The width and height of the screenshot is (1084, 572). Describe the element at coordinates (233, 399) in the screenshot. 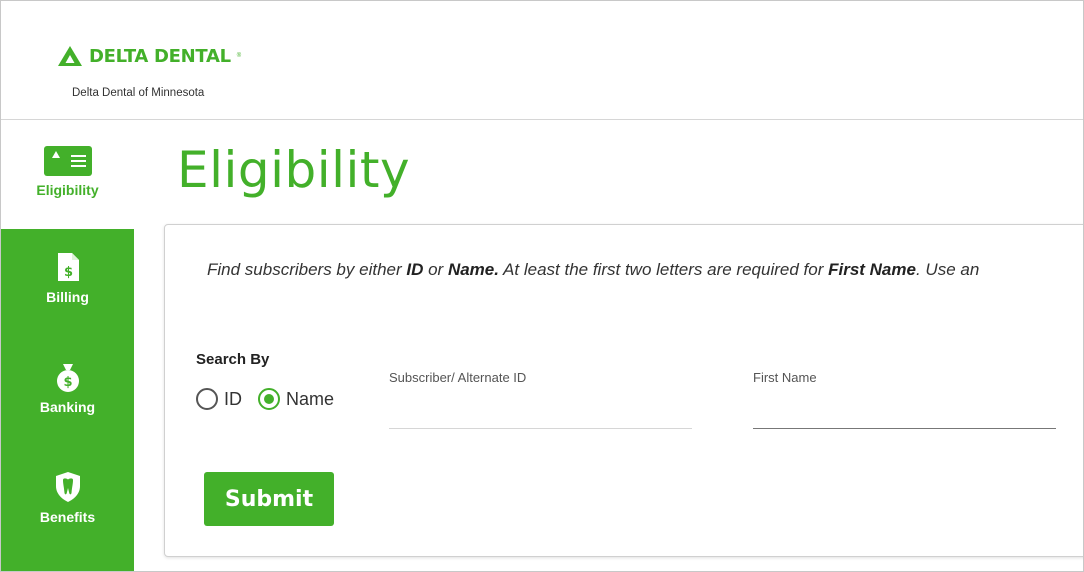

I see `radio-id-label: ID` at that location.